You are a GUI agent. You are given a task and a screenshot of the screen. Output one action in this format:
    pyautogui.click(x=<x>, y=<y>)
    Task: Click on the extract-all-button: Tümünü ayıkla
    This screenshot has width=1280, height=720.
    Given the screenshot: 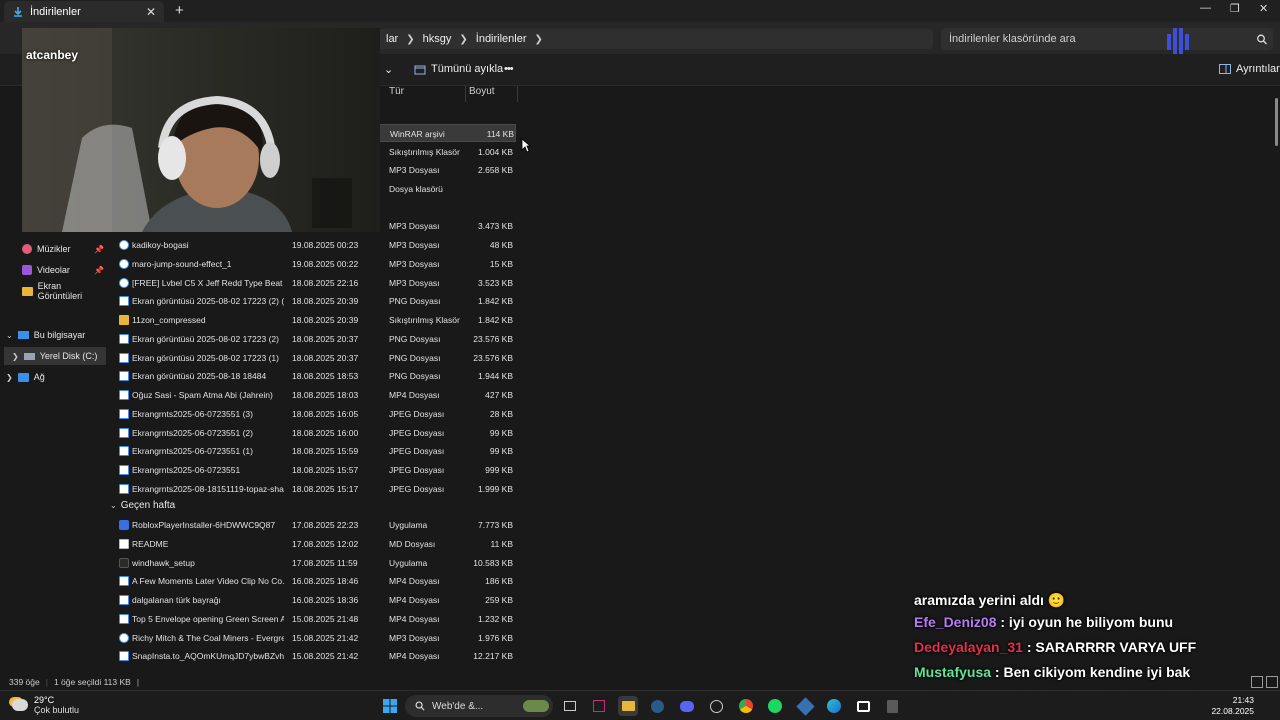 What is the action you would take?
    pyautogui.click(x=458, y=69)
    